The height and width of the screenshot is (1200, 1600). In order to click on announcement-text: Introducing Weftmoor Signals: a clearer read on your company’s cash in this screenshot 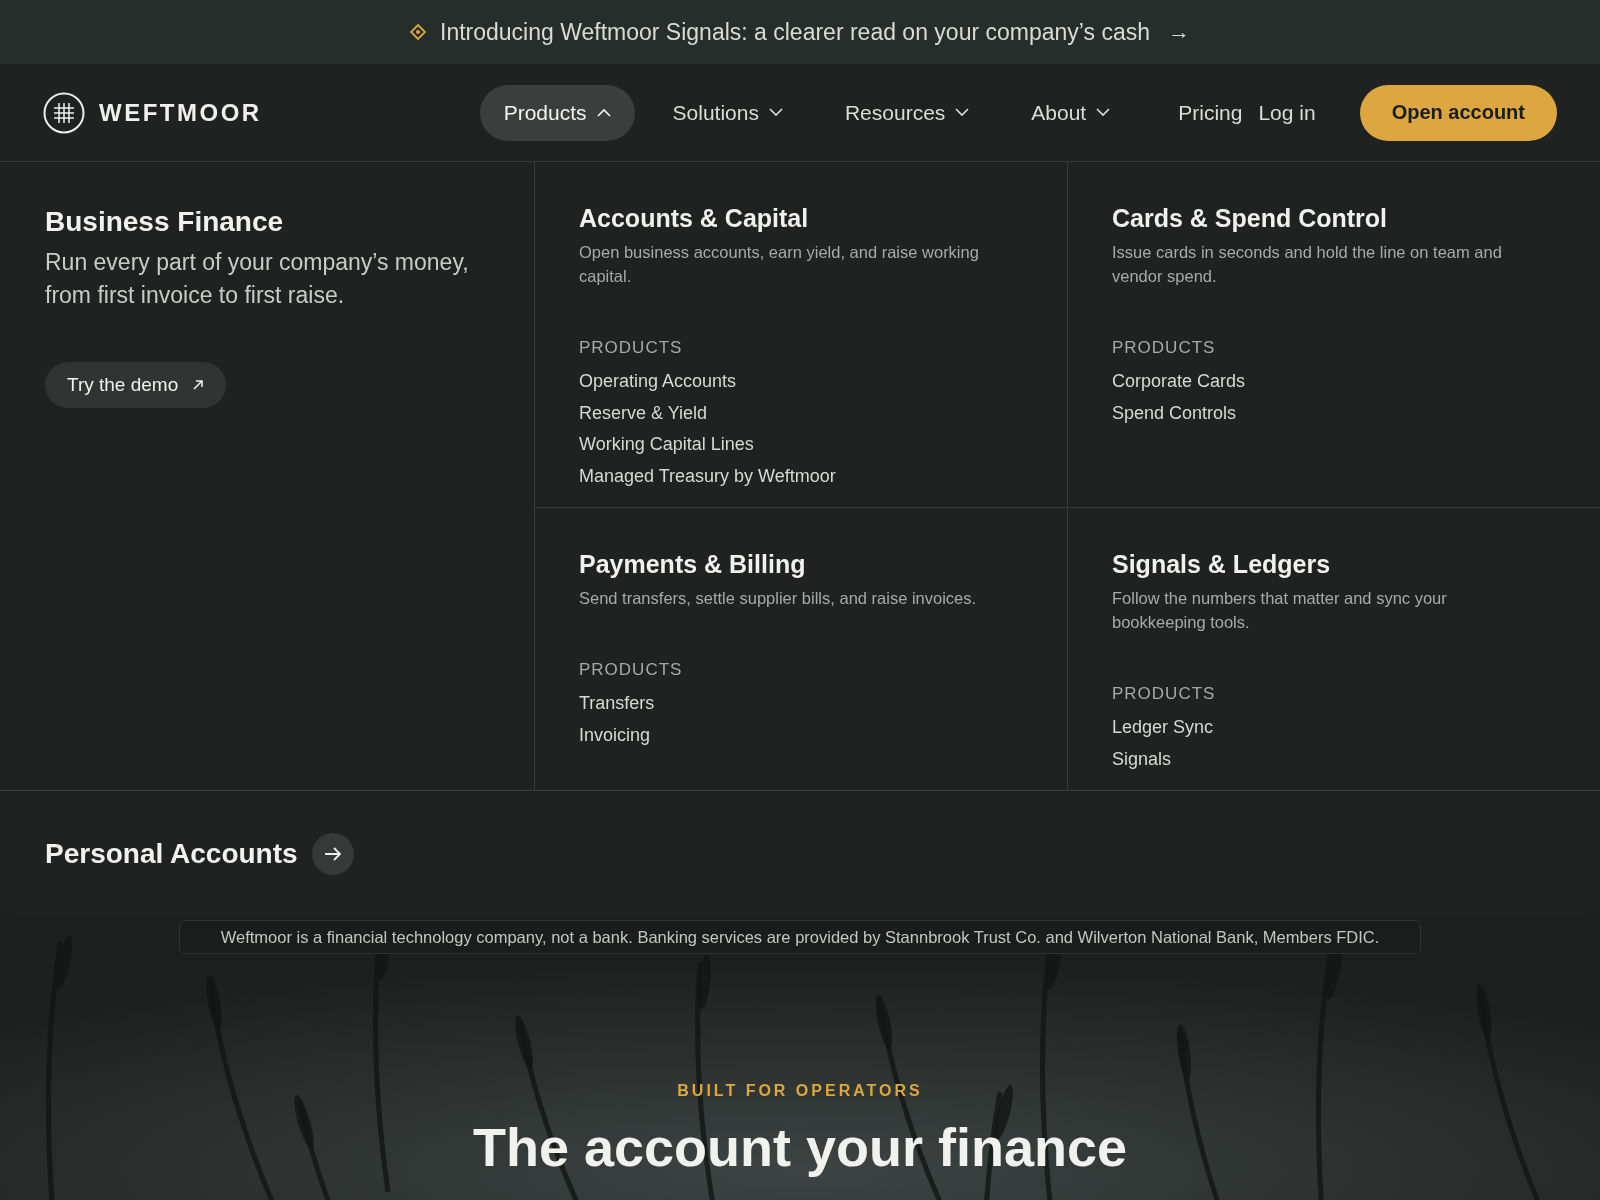, I will do `click(795, 32)`.